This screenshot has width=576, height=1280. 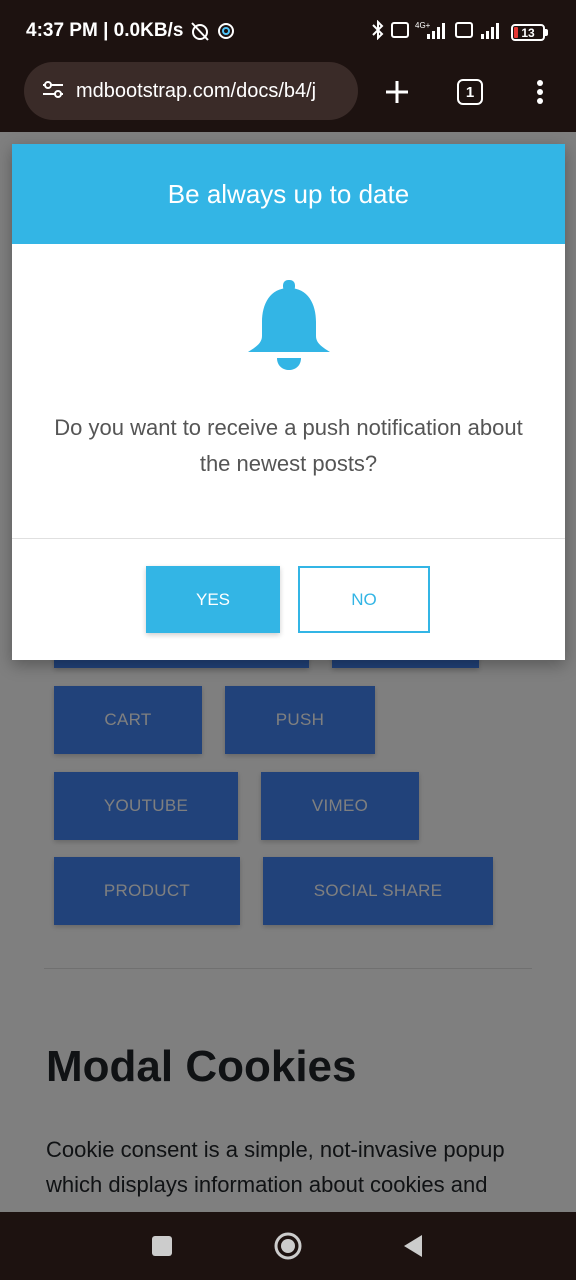 I want to click on recents-button, so click(x=162, y=1246).